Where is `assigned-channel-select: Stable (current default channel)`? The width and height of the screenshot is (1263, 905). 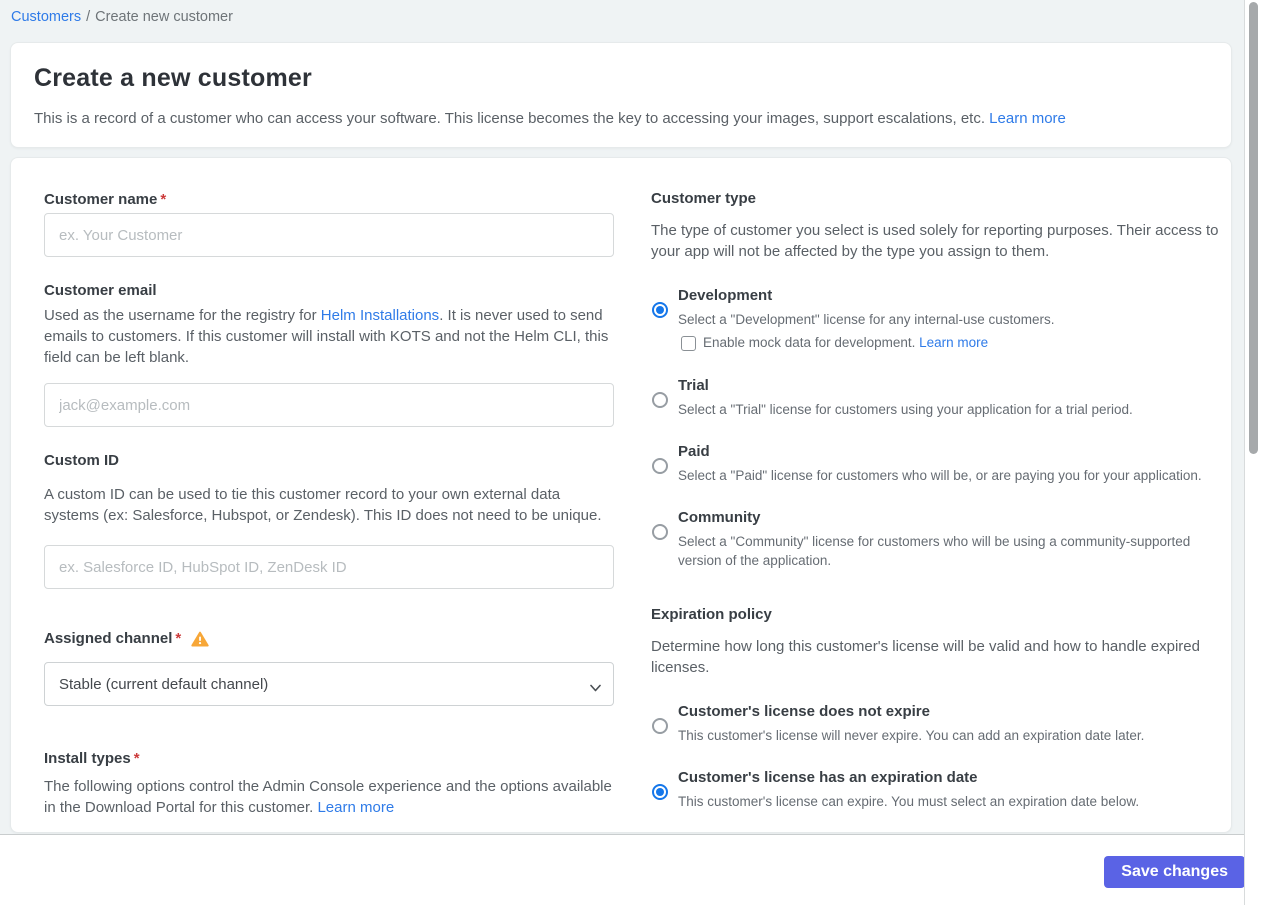
assigned-channel-select: Stable (current default channel) is located at coordinates (329, 684).